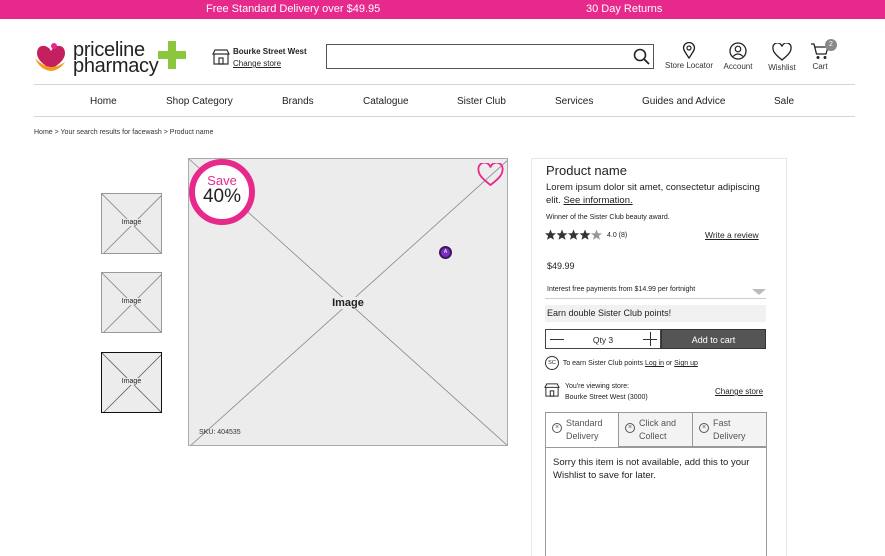 This screenshot has height=556, width=885. What do you see at coordinates (669, 363) in the screenshot?
I see `sister-club-or: or` at bounding box center [669, 363].